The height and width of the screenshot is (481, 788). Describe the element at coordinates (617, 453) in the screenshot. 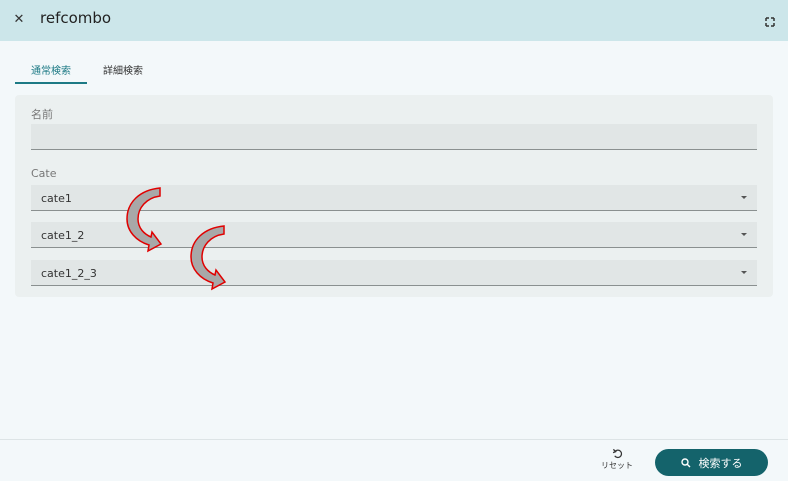

I see `reset-icon` at that location.